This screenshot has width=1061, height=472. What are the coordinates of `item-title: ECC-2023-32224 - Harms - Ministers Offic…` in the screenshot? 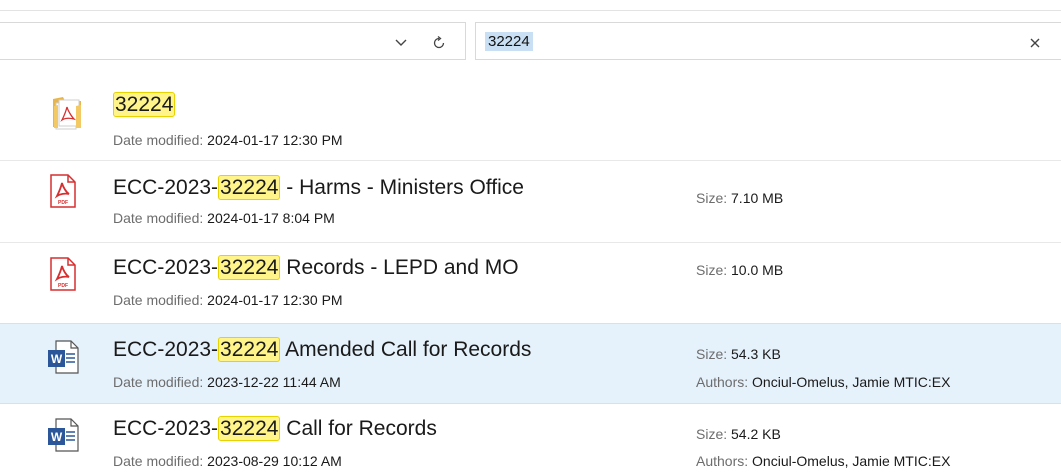 It's located at (318, 188).